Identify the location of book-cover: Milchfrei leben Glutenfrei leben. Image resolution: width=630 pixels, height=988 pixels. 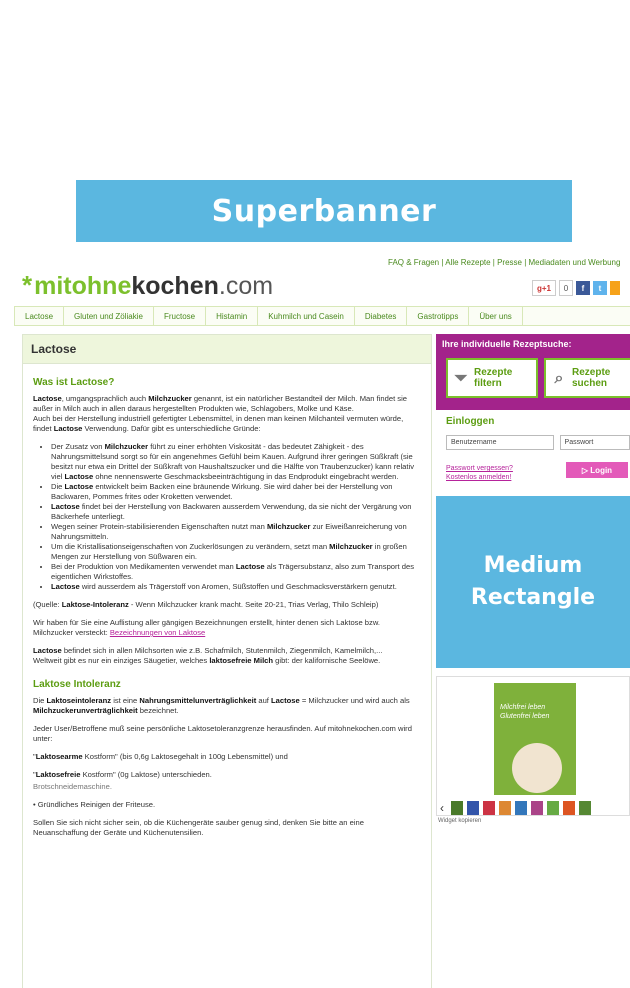
(535, 739).